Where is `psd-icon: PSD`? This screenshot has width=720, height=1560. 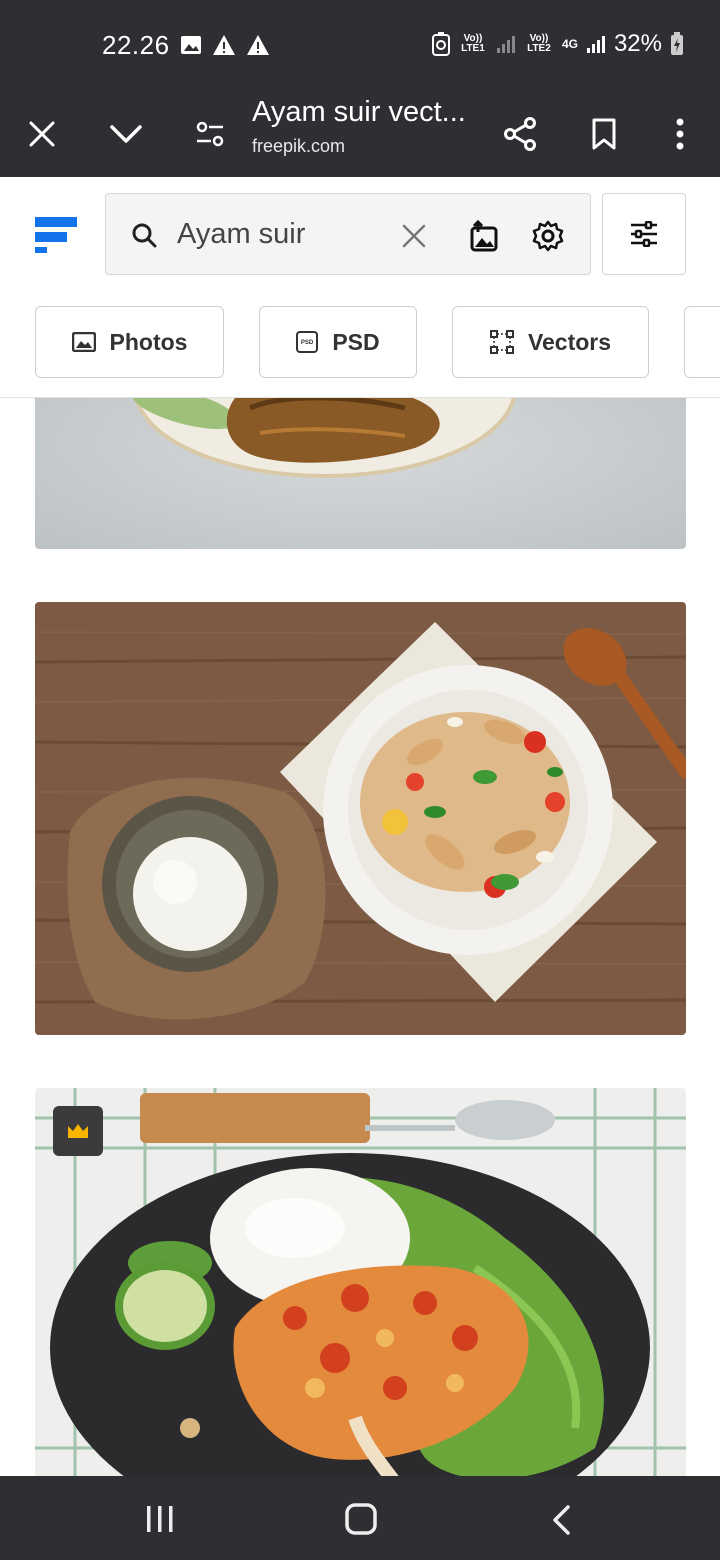
psd-icon: PSD is located at coordinates (307, 342).